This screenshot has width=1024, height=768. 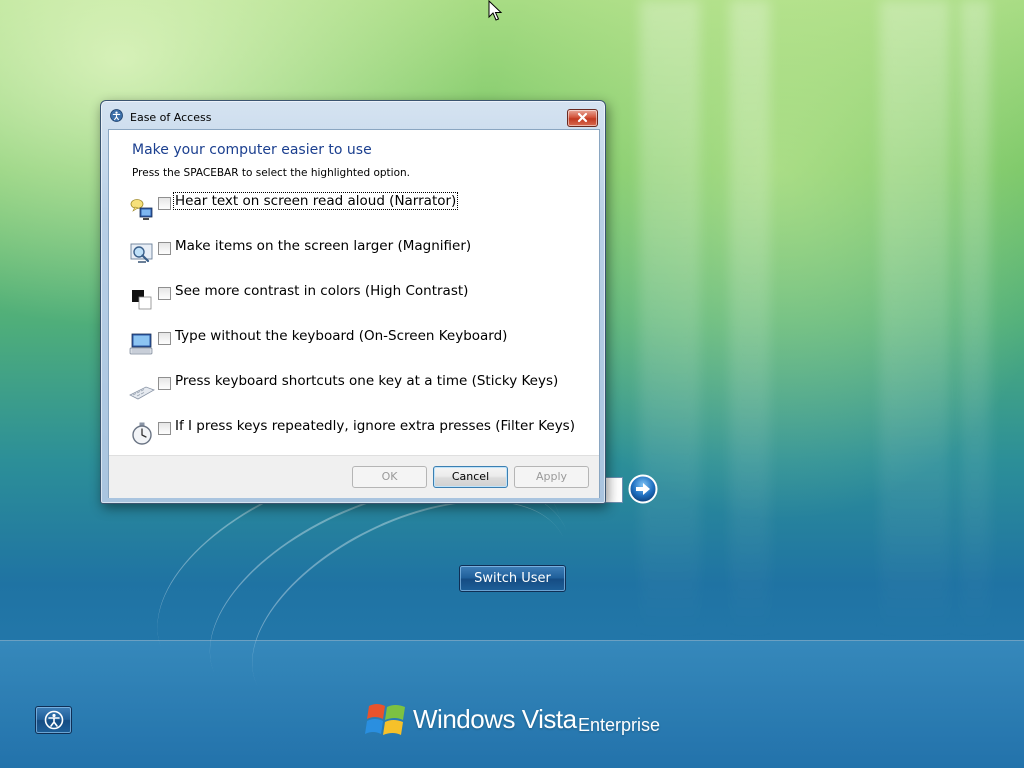 I want to click on windows-branding: Windows Vista Enterprise, so click(x=525, y=720).